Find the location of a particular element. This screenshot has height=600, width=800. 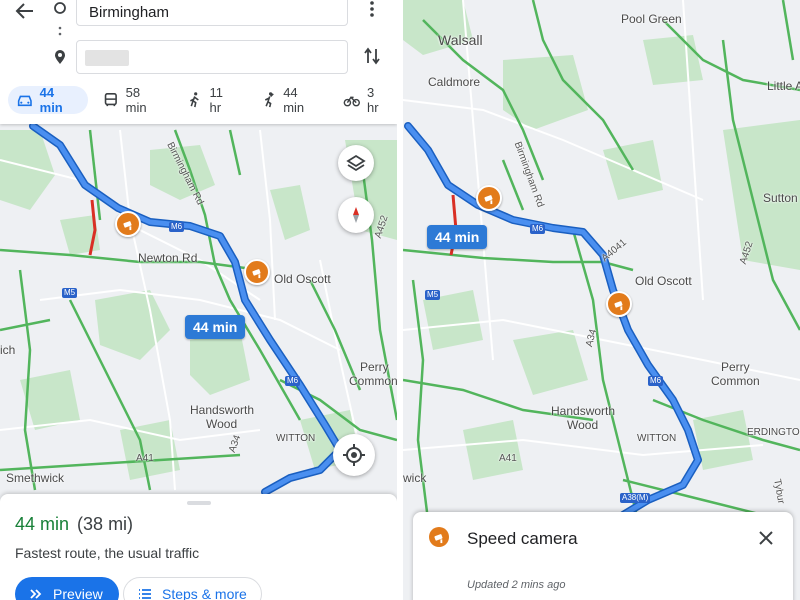

more-vert-icon is located at coordinates (372, 9).